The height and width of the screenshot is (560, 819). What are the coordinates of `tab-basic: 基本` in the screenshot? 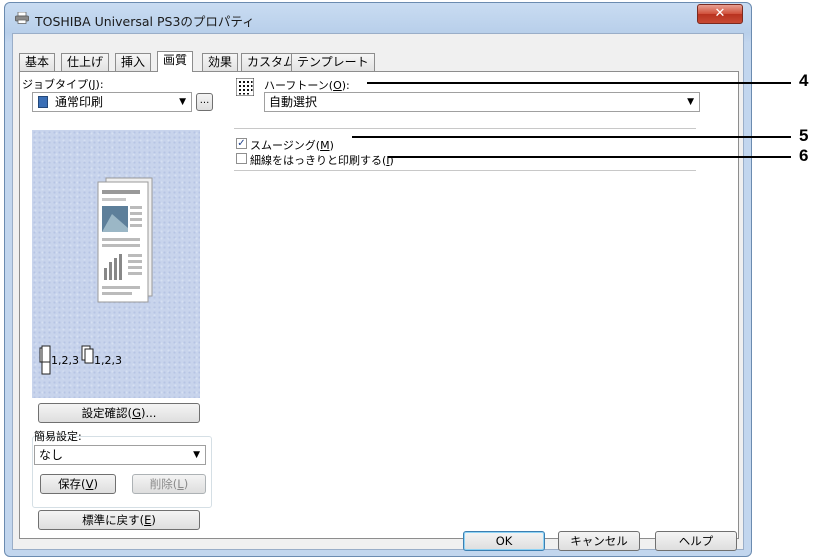 It's located at (37, 62).